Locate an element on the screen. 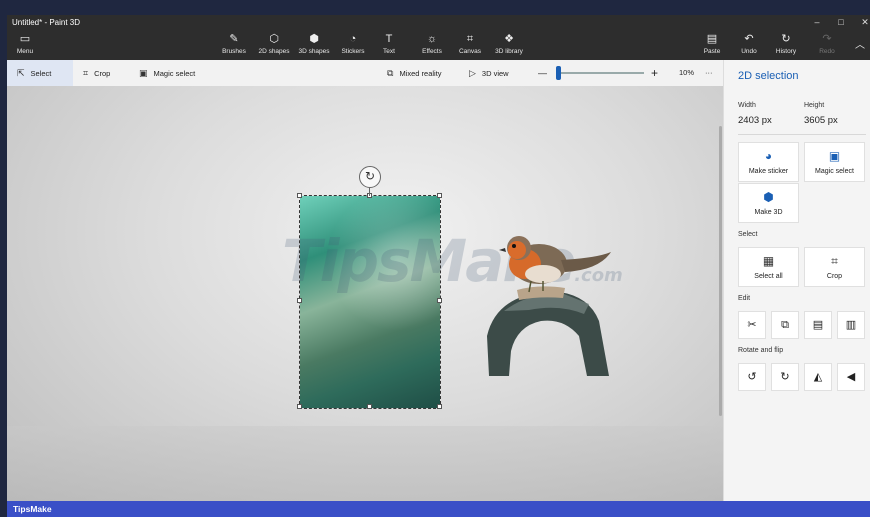  3d-shapes-label: 3D shapes is located at coordinates (314, 51).